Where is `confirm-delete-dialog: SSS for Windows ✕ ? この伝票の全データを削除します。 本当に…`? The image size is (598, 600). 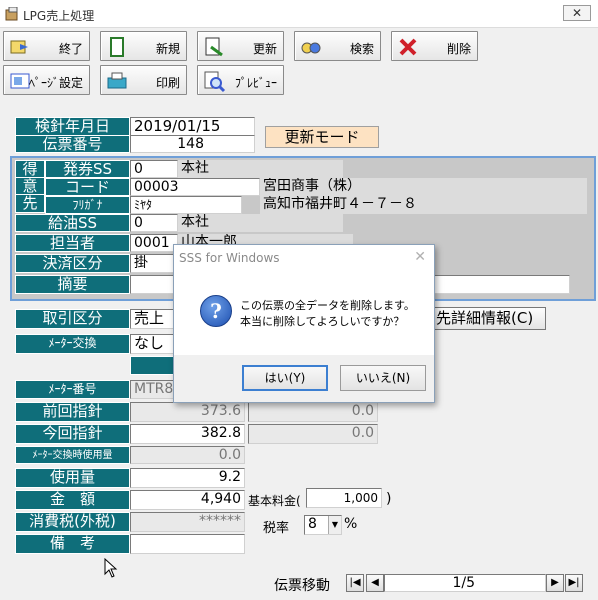
confirm-delete-dialog: SSS for Windows ✕ ? この伝票の全データを削除します。 本当に… is located at coordinates (304, 323).